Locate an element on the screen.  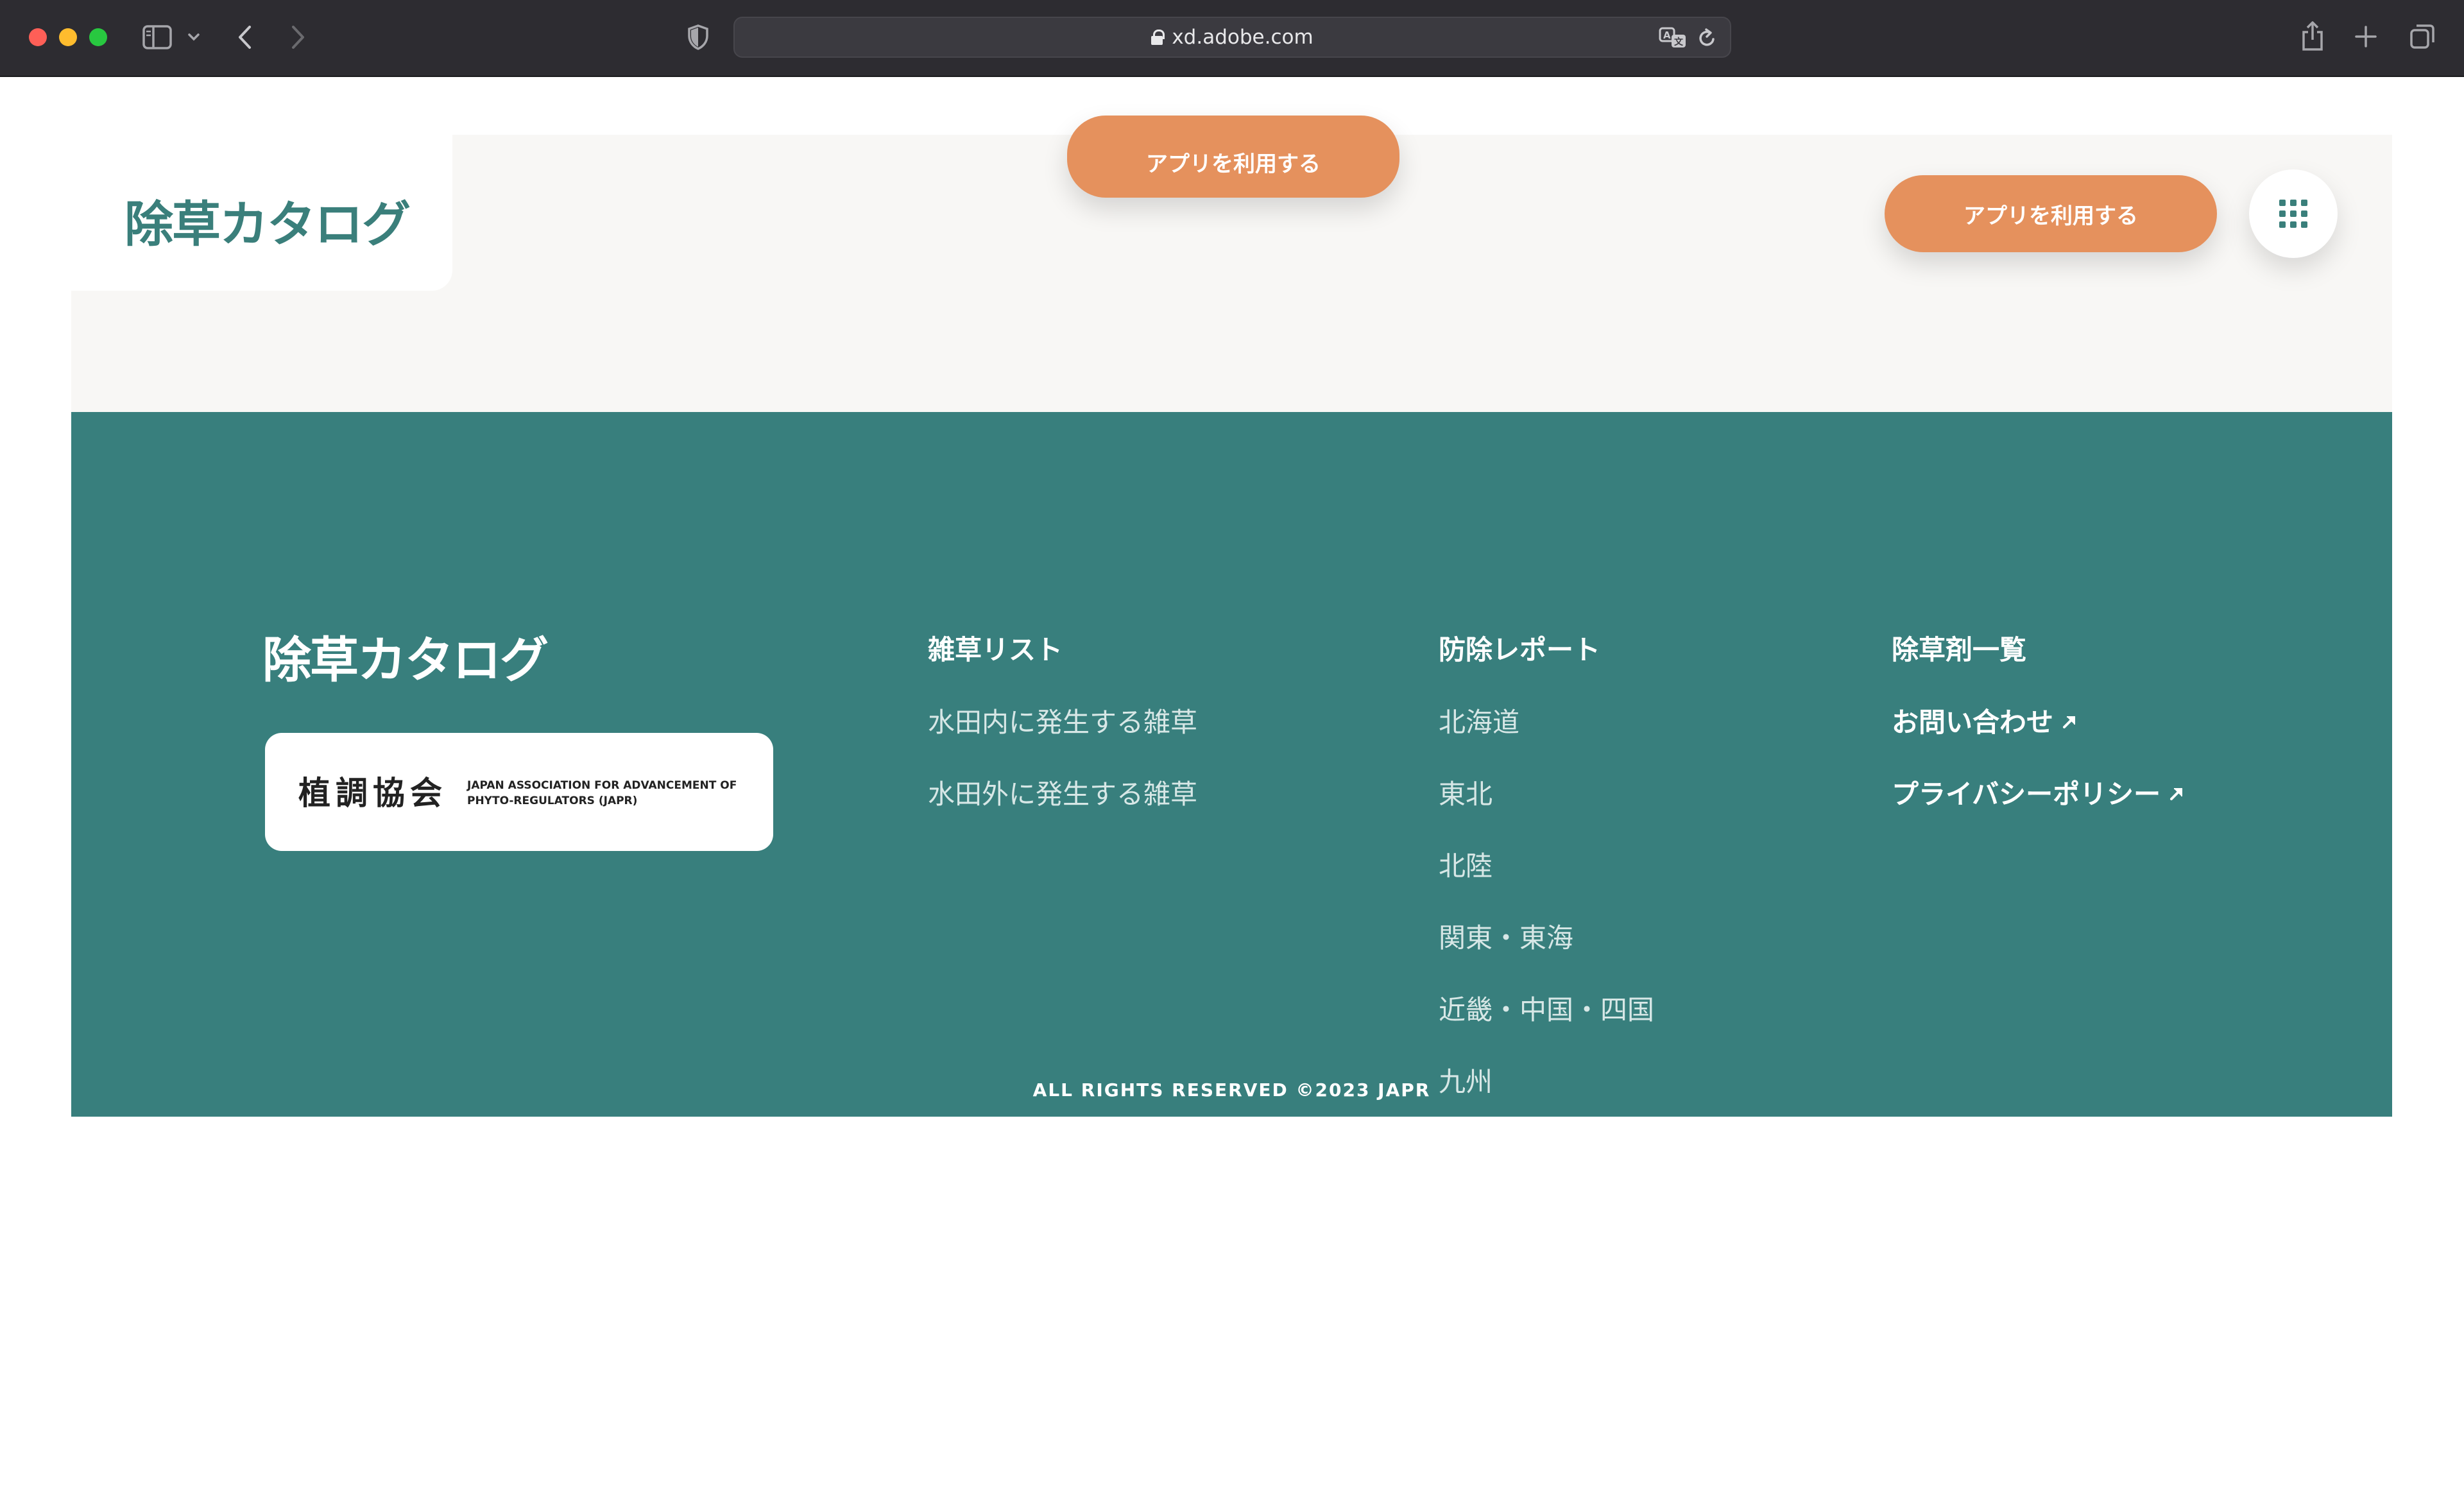
share-icon is located at coordinates (2313, 36).